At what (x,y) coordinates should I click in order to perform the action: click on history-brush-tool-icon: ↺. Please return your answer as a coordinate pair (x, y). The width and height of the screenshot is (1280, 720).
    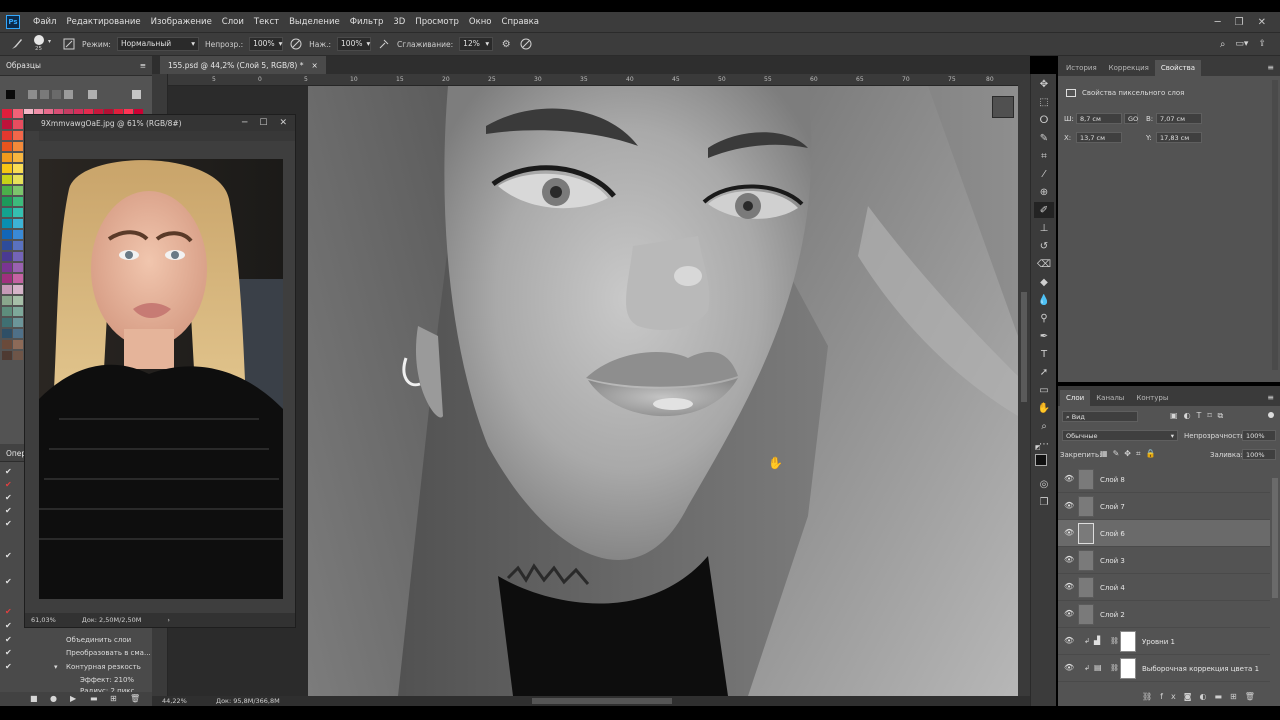
    Looking at the image, I should click on (1044, 246).